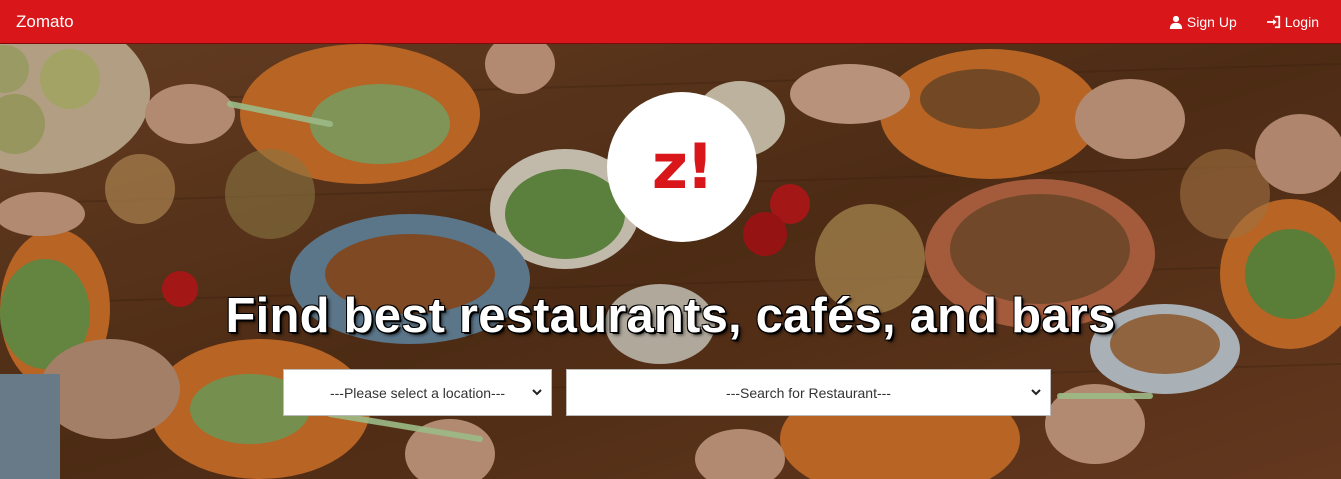 This screenshot has height=479, width=1341. I want to click on location-select: ---Please select a location---, so click(417, 392).